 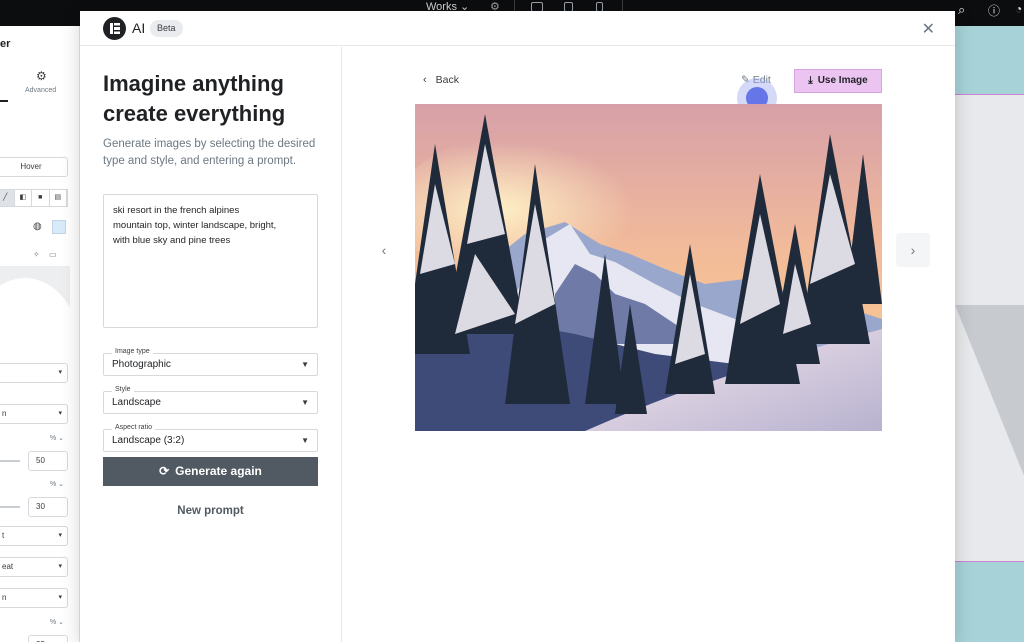 What do you see at coordinates (1018, 9) in the screenshot?
I see `notifications-icon: ◔` at bounding box center [1018, 9].